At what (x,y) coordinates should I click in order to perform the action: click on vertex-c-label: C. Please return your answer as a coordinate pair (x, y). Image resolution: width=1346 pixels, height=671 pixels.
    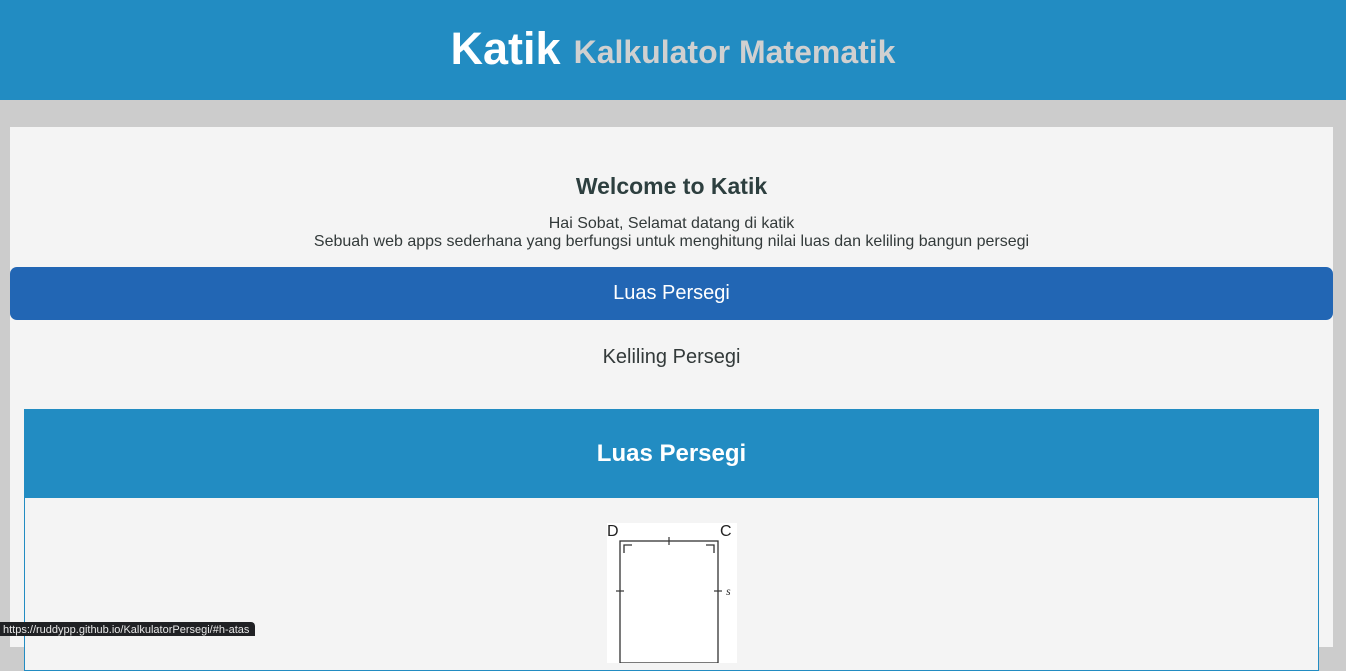
    Looking at the image, I should click on (726, 531).